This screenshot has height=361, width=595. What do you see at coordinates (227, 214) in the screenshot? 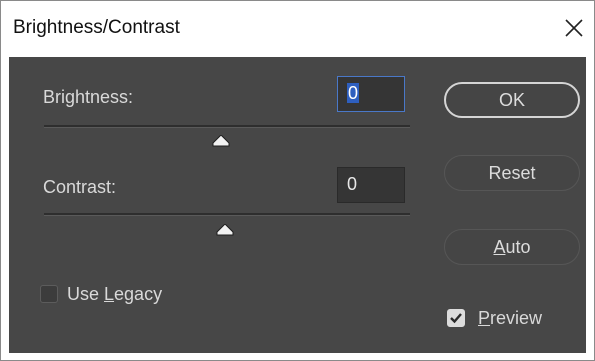
I see `contrast-slider-track` at bounding box center [227, 214].